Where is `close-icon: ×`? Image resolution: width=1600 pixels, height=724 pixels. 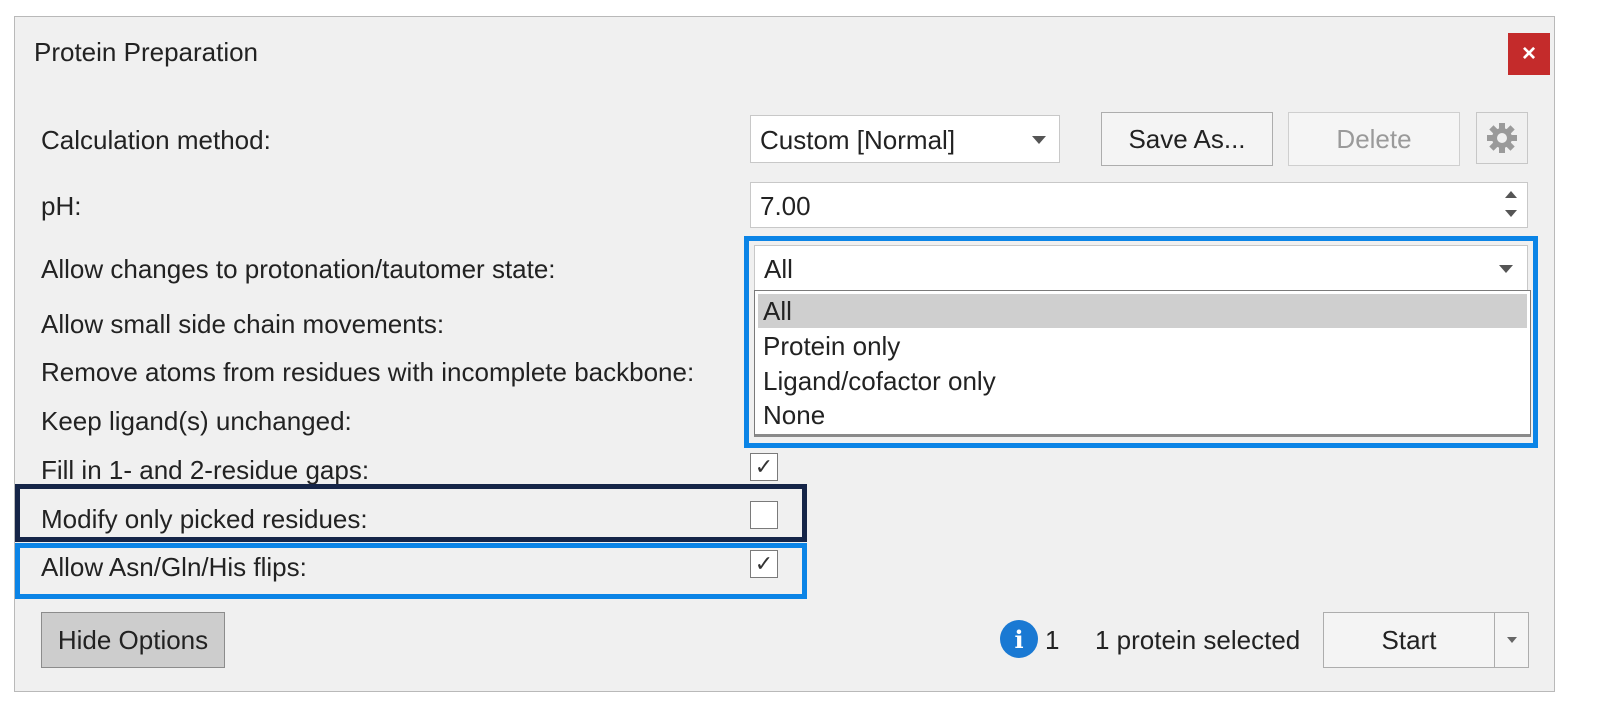 close-icon: × is located at coordinates (1528, 53).